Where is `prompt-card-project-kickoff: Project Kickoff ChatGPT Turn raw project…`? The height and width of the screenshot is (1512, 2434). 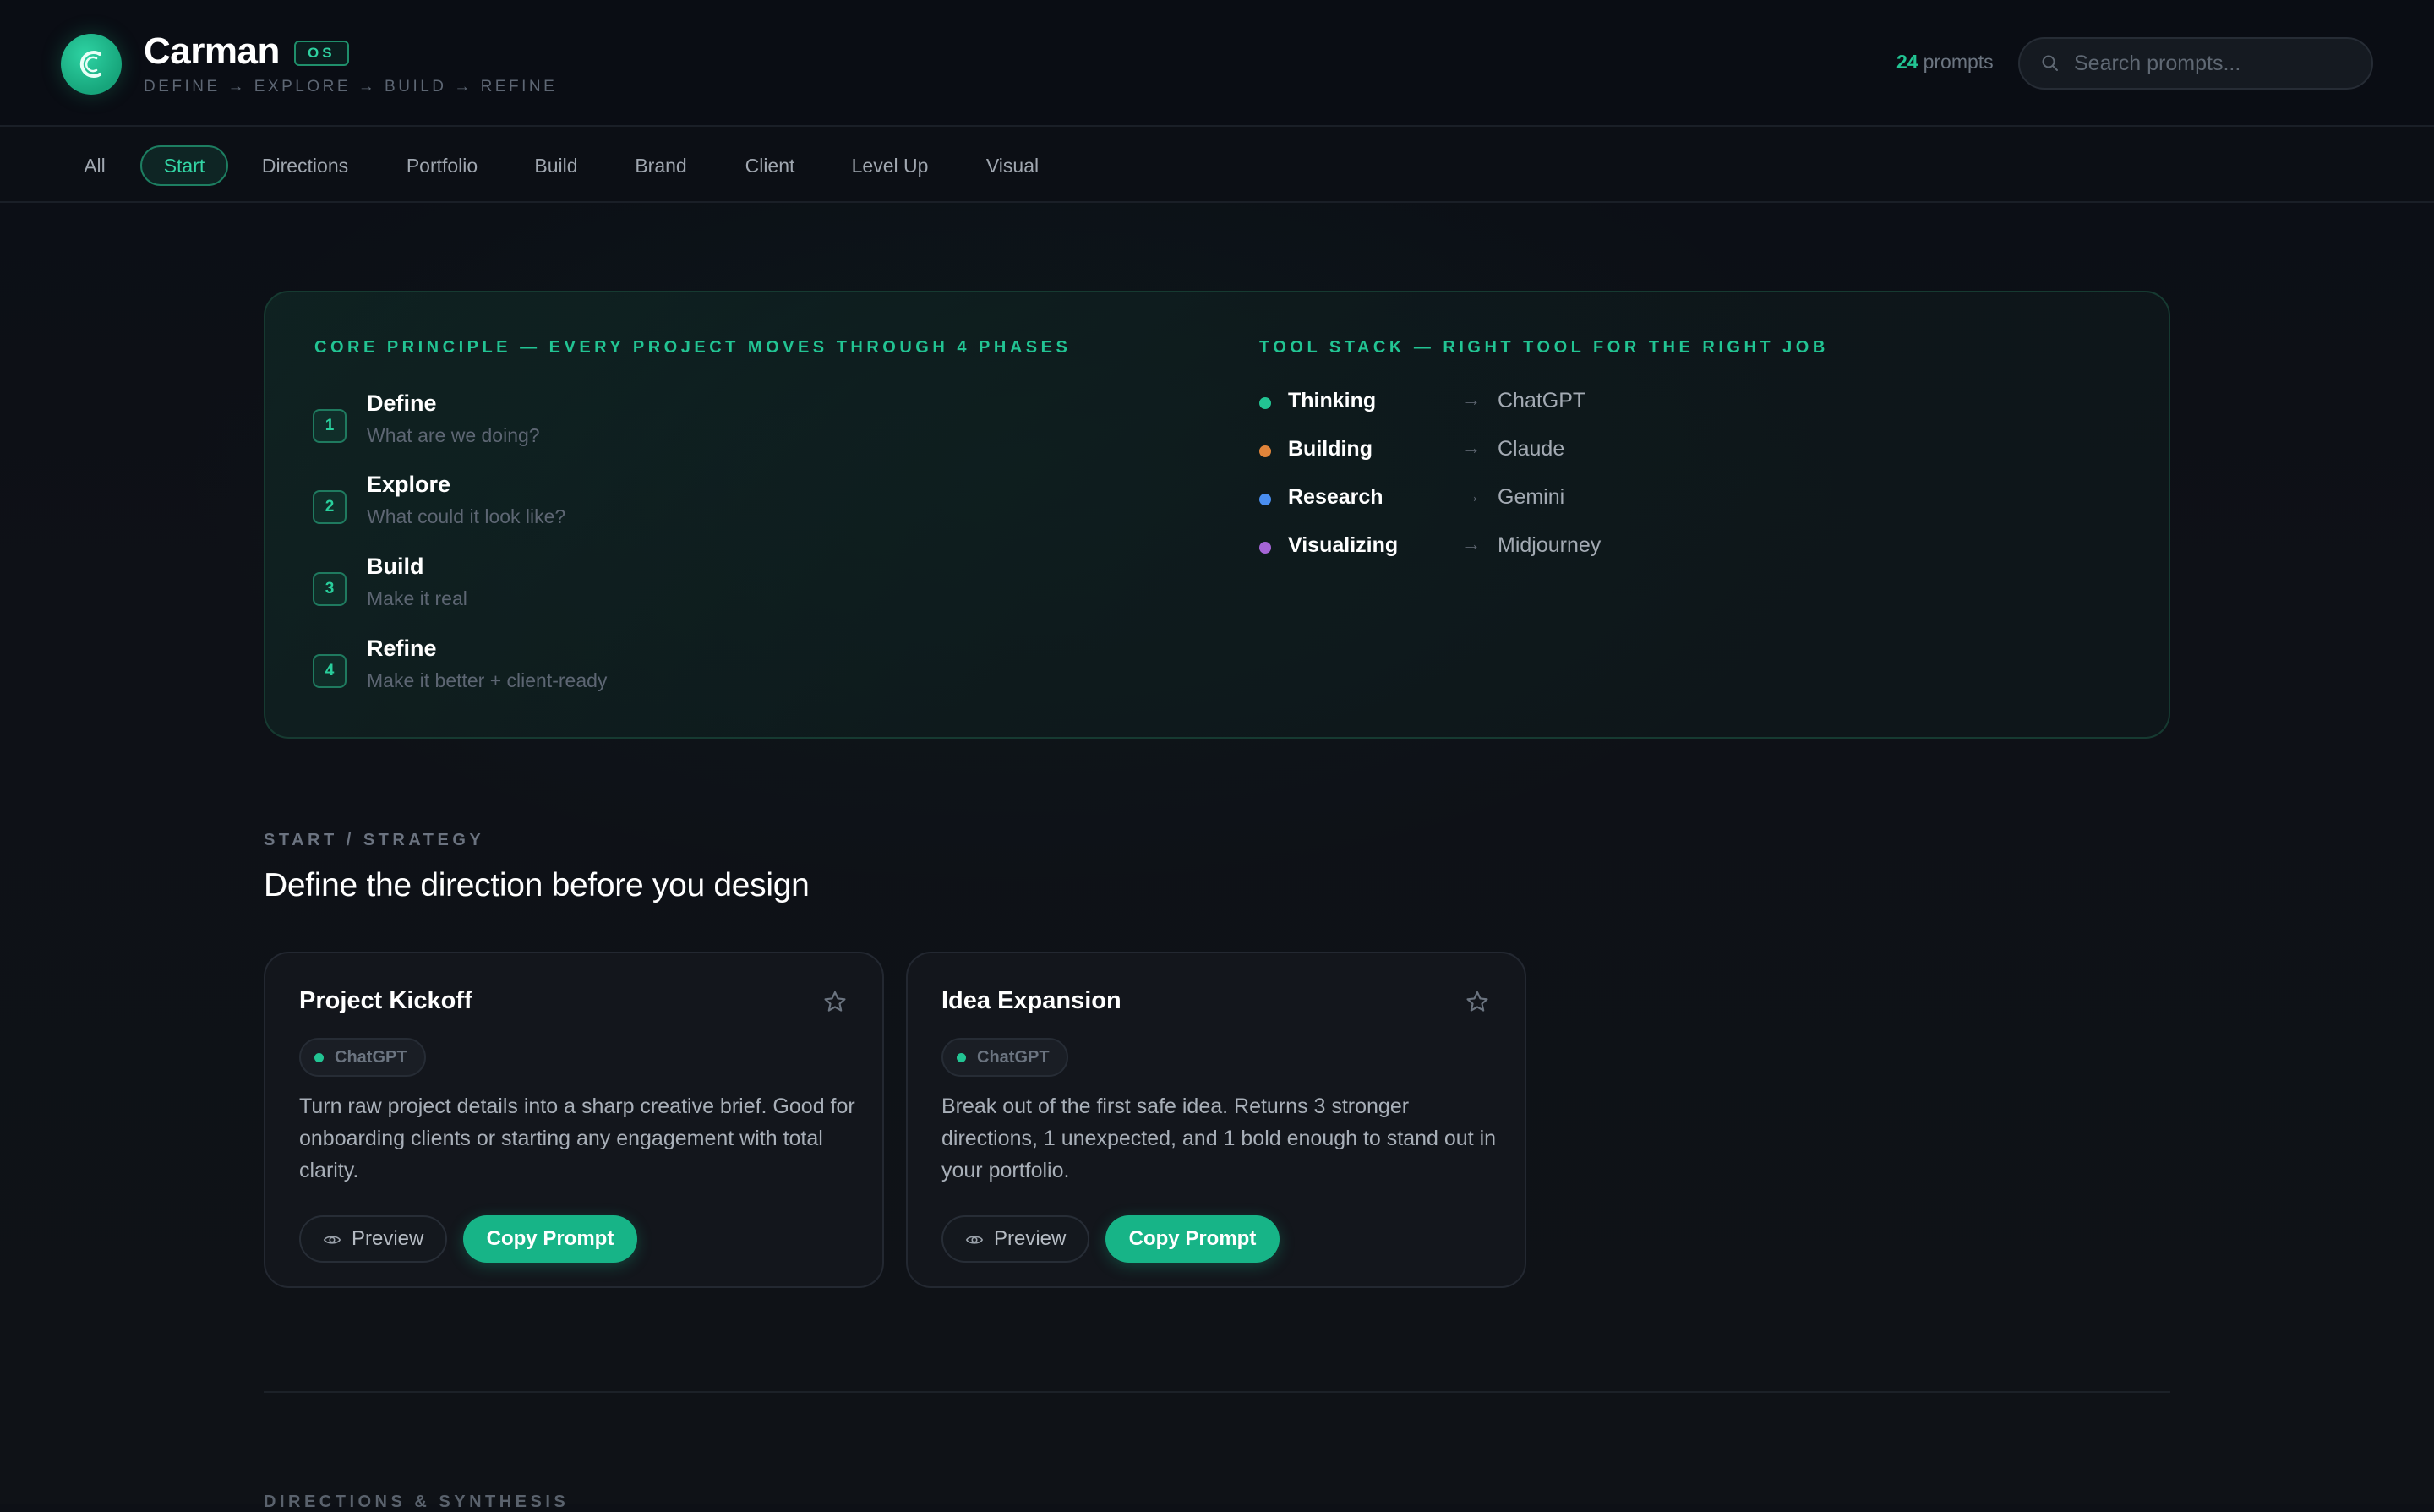
prompt-card-project-kickoff: Project Kickoff ChatGPT Turn raw project… is located at coordinates (574, 1120).